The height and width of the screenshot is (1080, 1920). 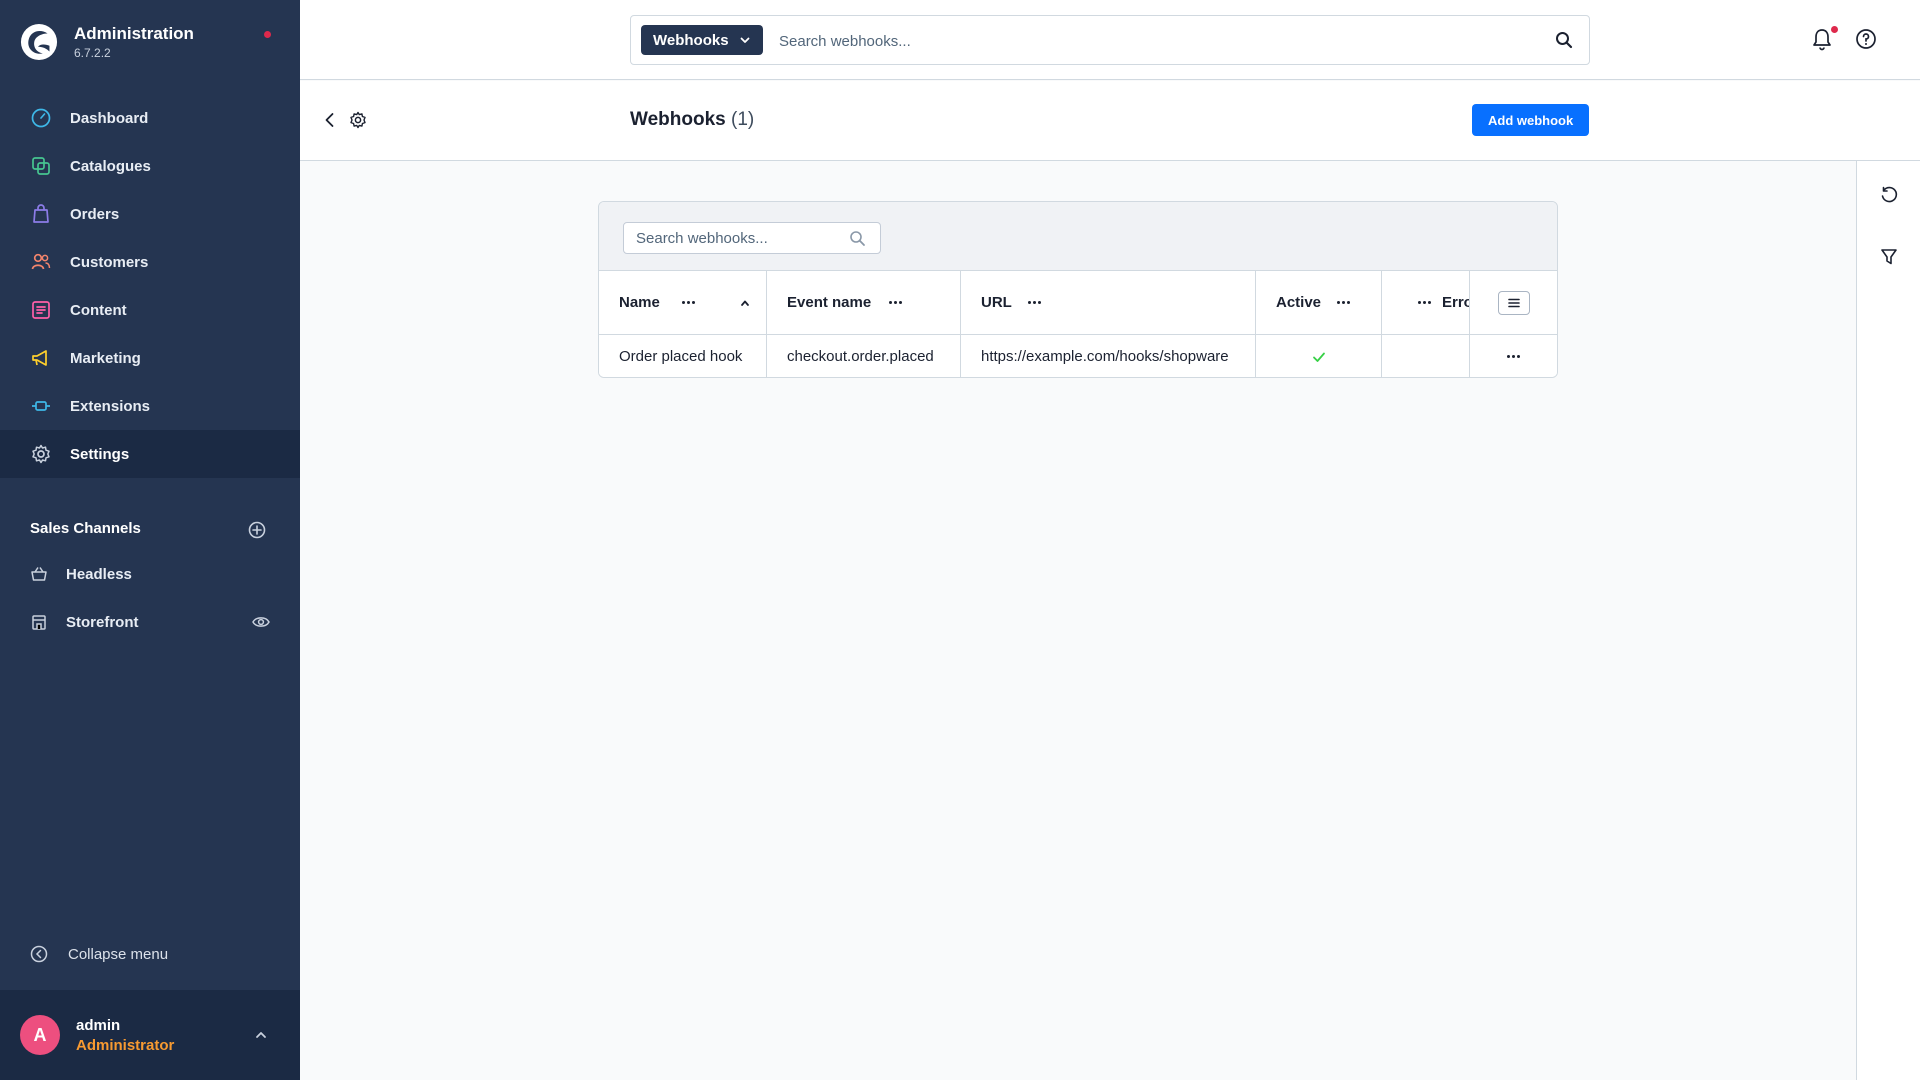 I want to click on megaphone-icon, so click(x=41, y=358).